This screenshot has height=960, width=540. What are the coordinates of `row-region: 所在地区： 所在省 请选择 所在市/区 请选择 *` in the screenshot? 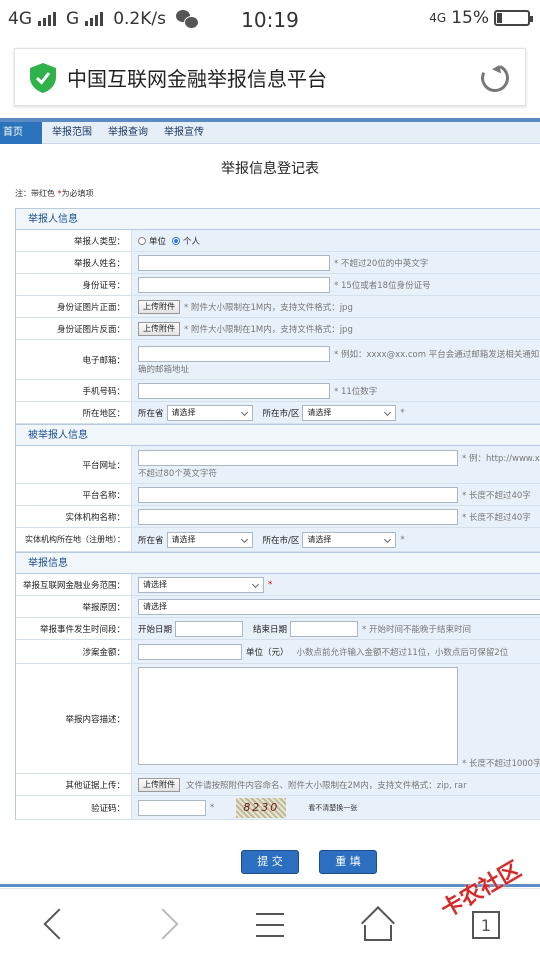 It's located at (278, 413).